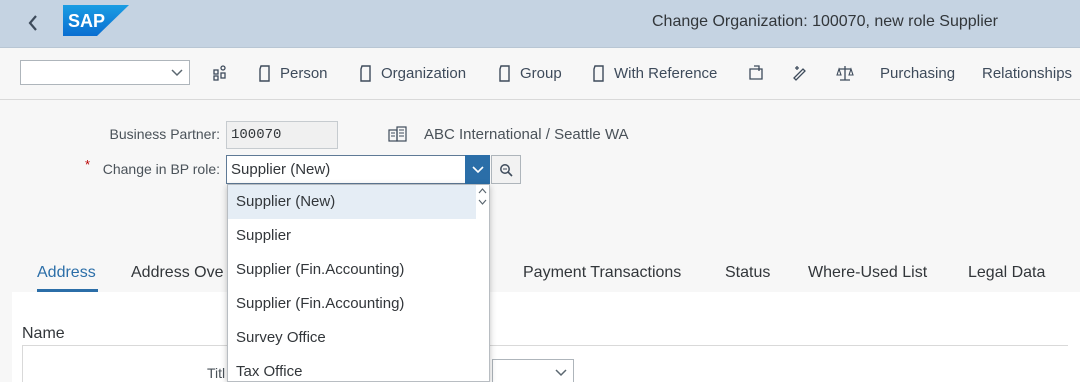 The image size is (1080, 382). Describe the element at coordinates (358, 169) in the screenshot. I see `bp-role-input: Supplier (New)` at that location.